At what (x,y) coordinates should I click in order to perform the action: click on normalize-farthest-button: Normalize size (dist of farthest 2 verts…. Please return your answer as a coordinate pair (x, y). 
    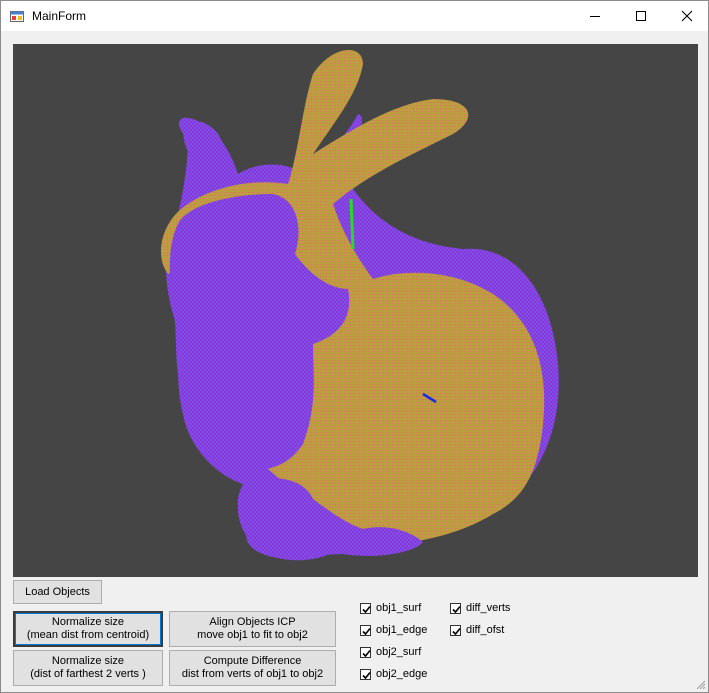
    Looking at the image, I should click on (88, 668).